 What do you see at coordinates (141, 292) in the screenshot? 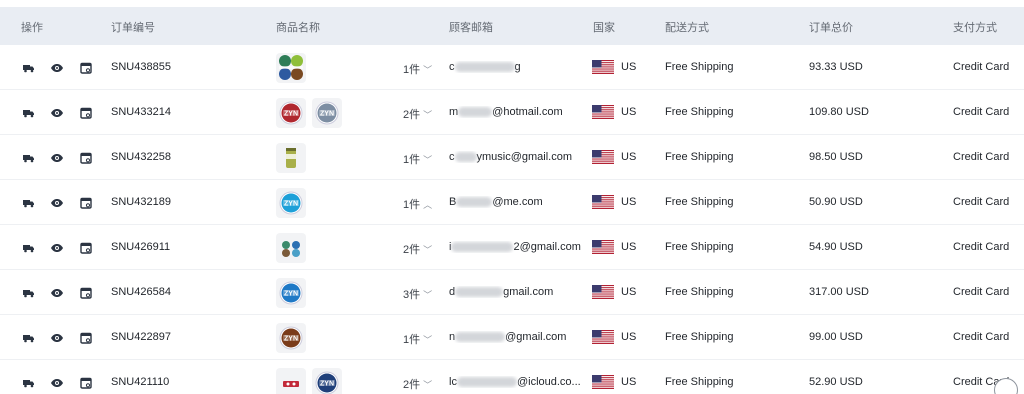
I see `order-number: SNU426584` at bounding box center [141, 292].